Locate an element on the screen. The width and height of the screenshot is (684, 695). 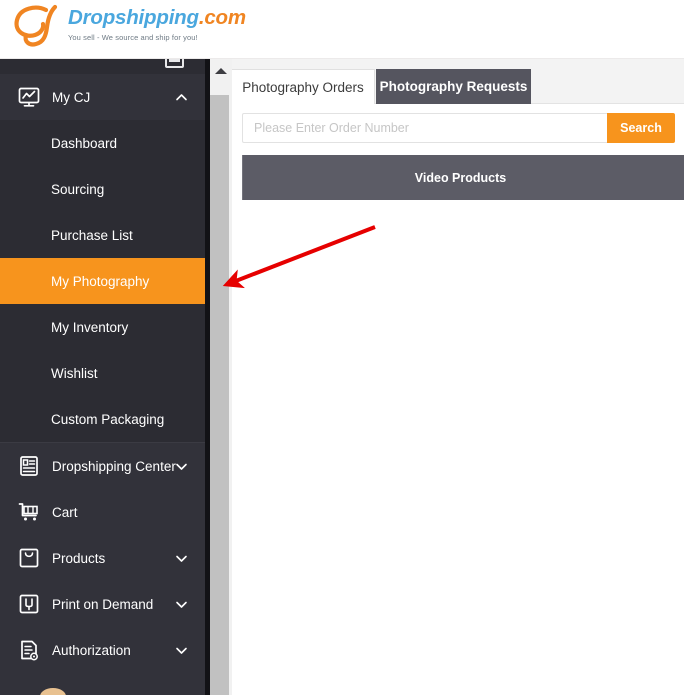
sidebar-subitem-label: Dashboard is located at coordinates (84, 143).